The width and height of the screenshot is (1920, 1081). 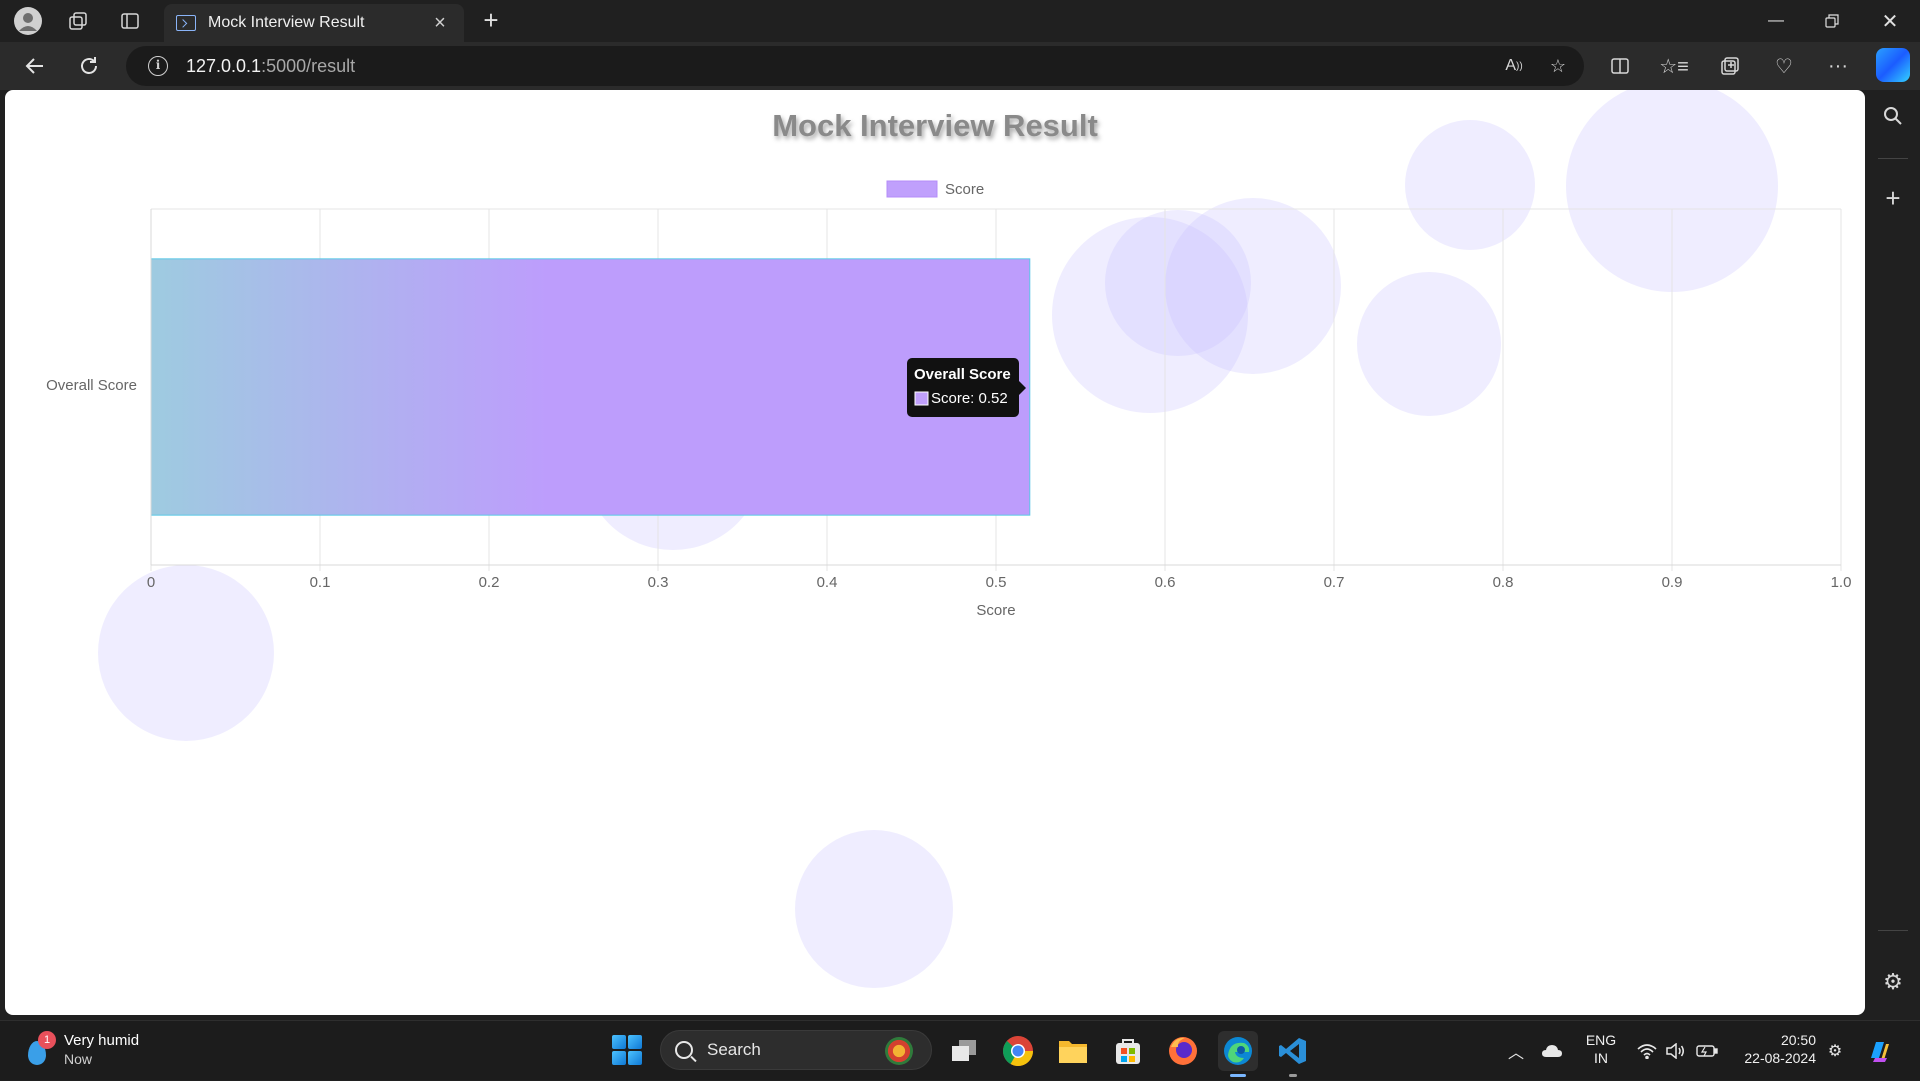 I want to click on url-host: 127.0.0.1, so click(x=224, y=65).